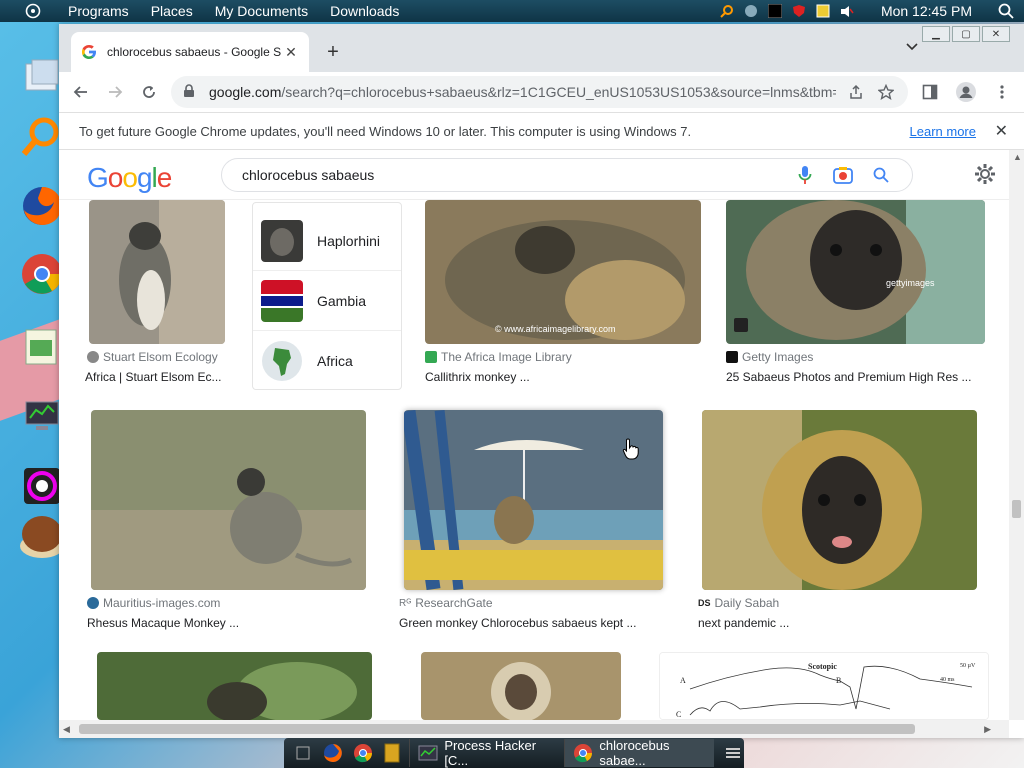  Describe the element at coordinates (966, 34) in the screenshot. I see `maximize-button: ▢` at that location.